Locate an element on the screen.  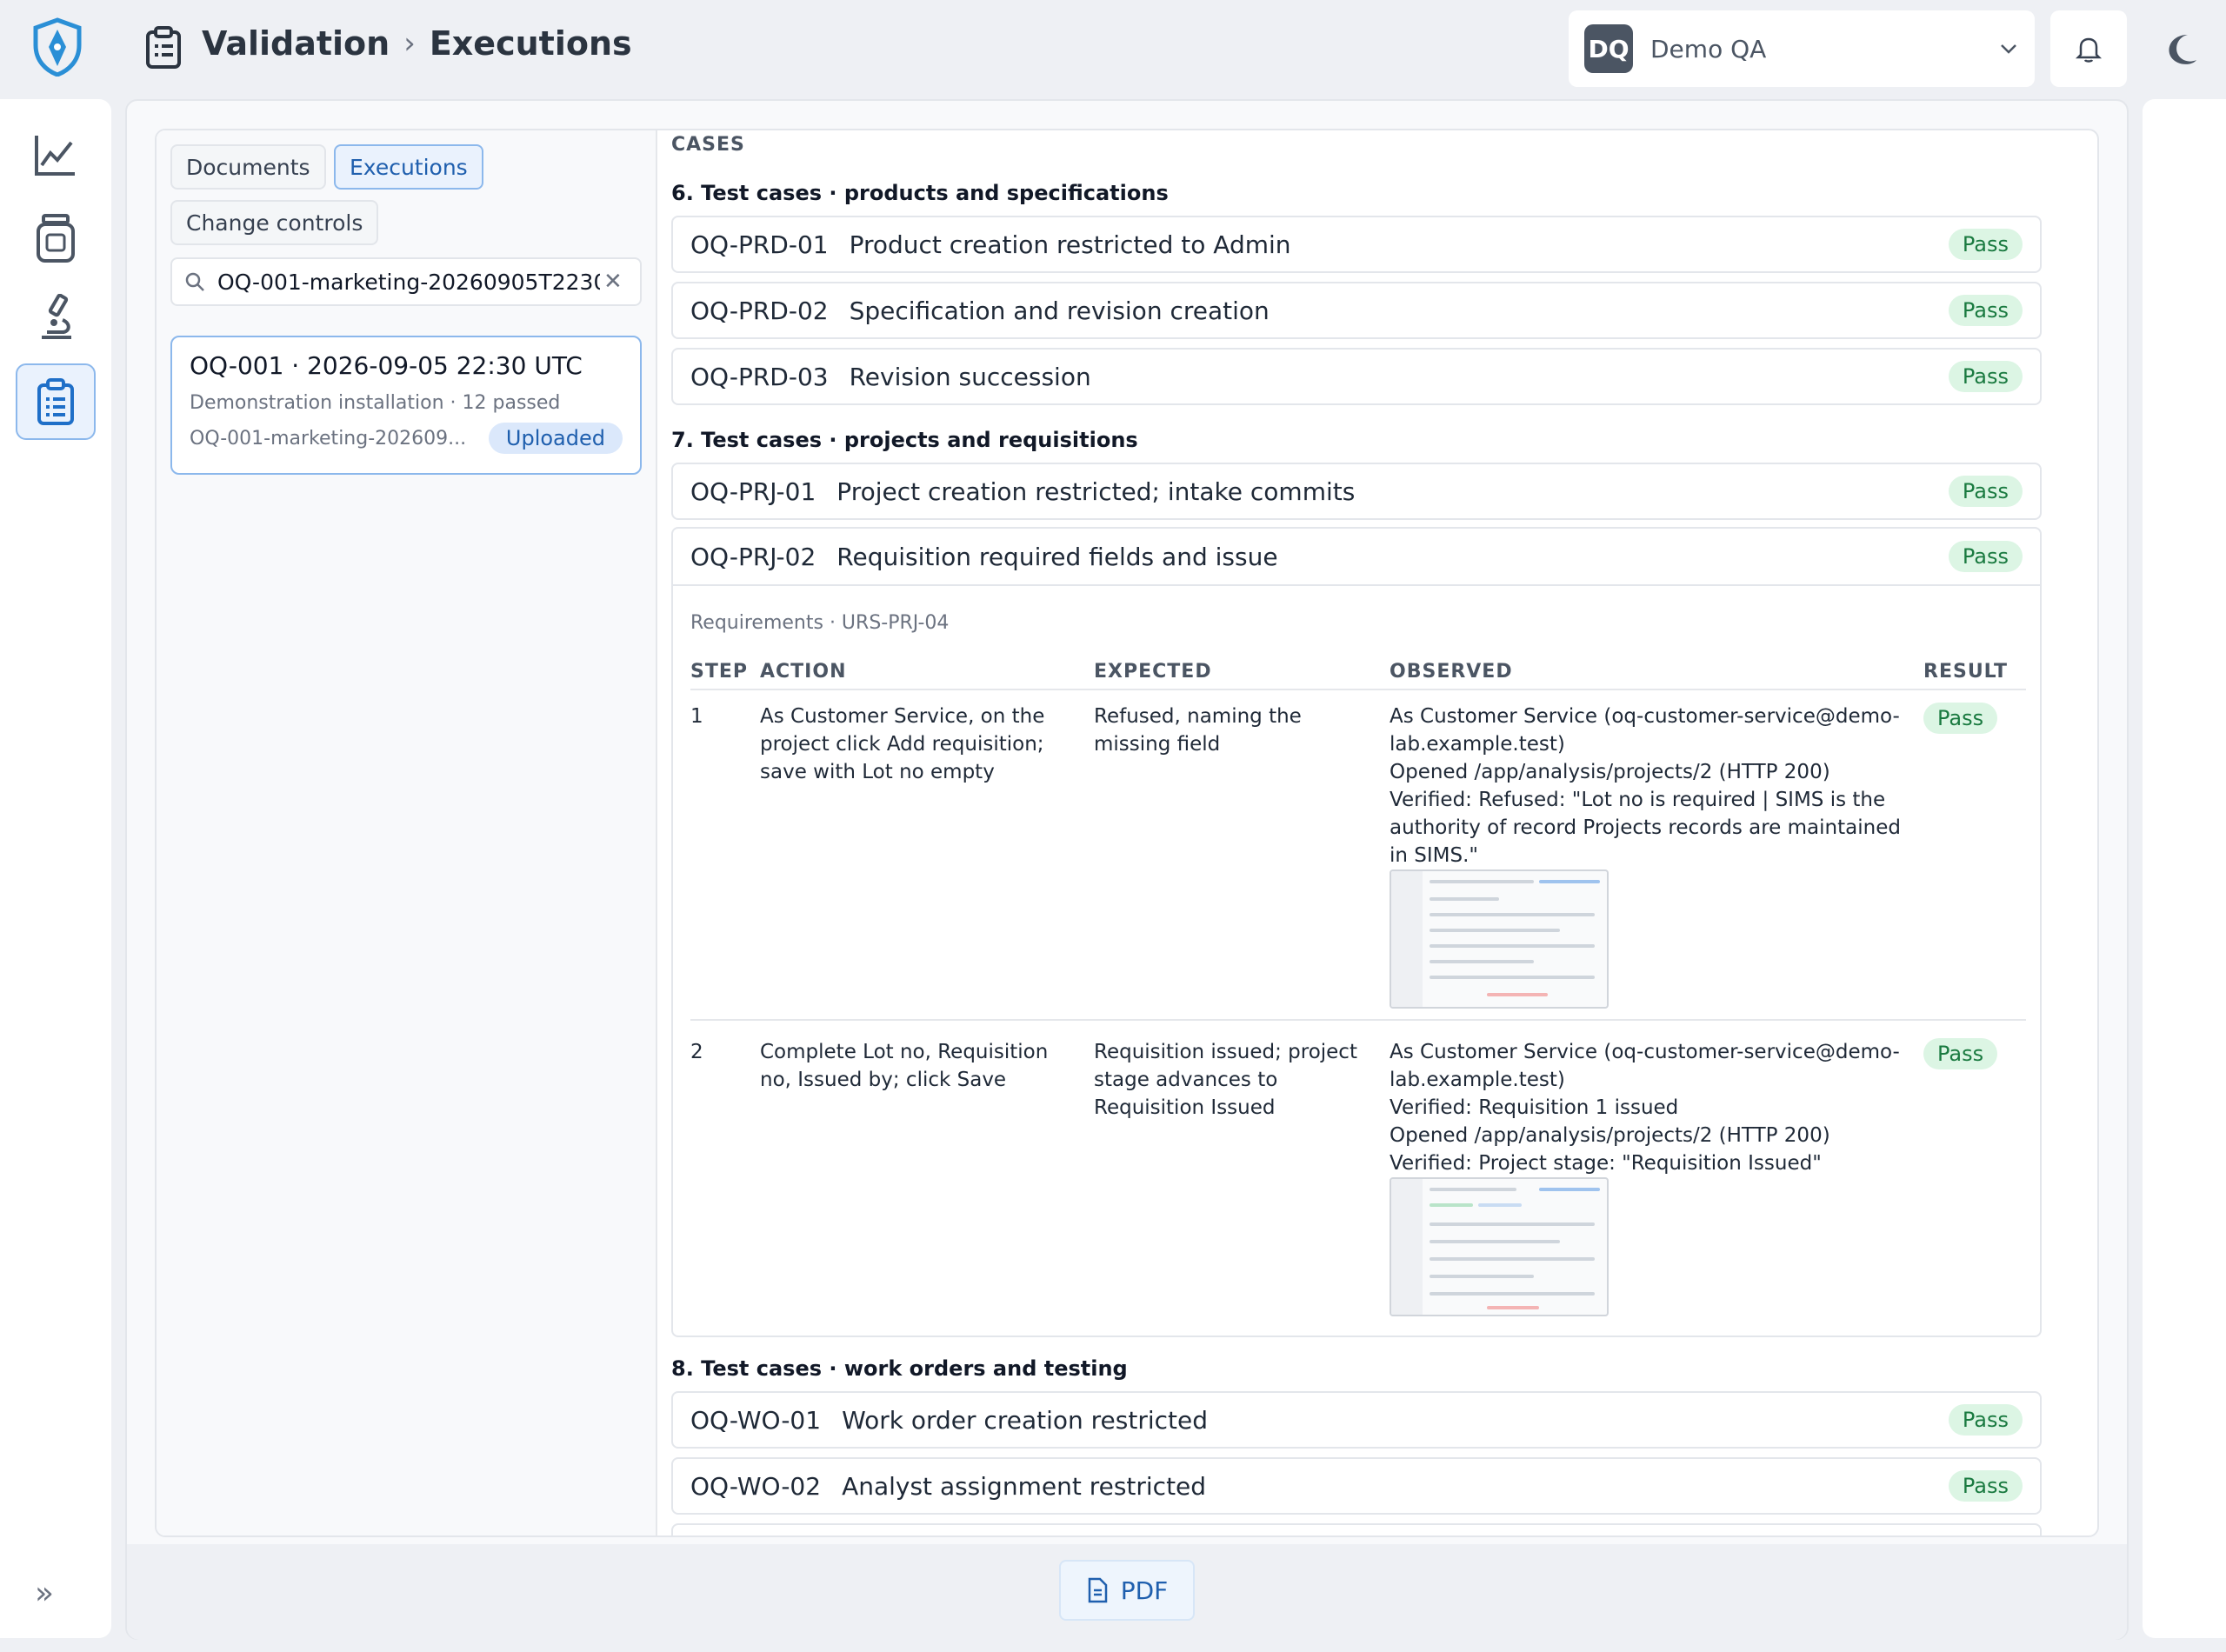
footer-bar: PDF is located at coordinates (1127, 1592).